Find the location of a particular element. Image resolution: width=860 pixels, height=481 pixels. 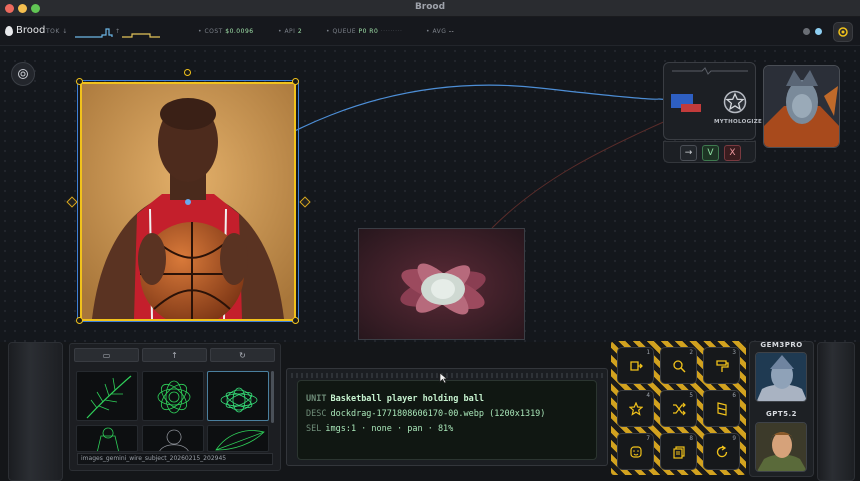

gear-icon is located at coordinates (843, 32).